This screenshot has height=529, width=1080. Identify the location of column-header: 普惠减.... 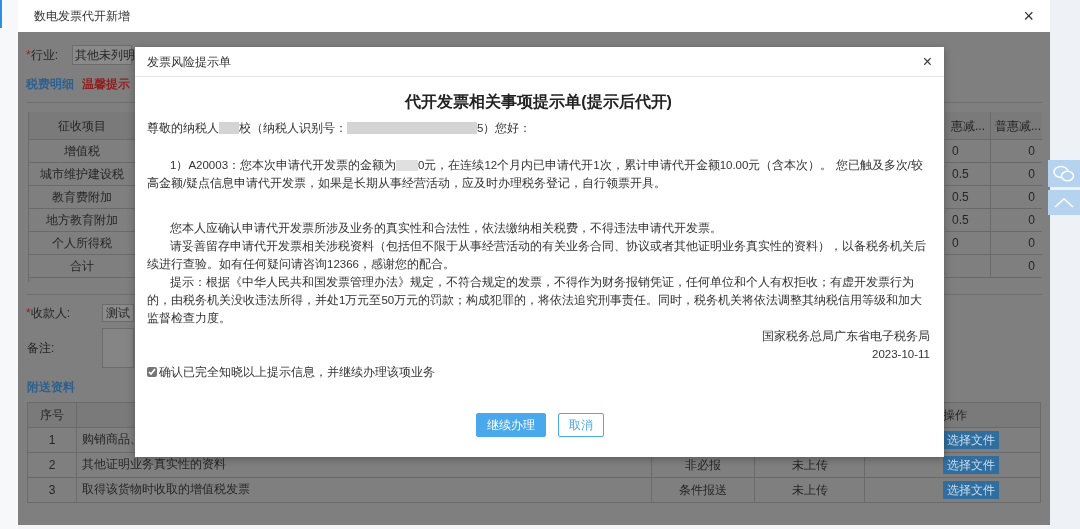
(1015, 125).